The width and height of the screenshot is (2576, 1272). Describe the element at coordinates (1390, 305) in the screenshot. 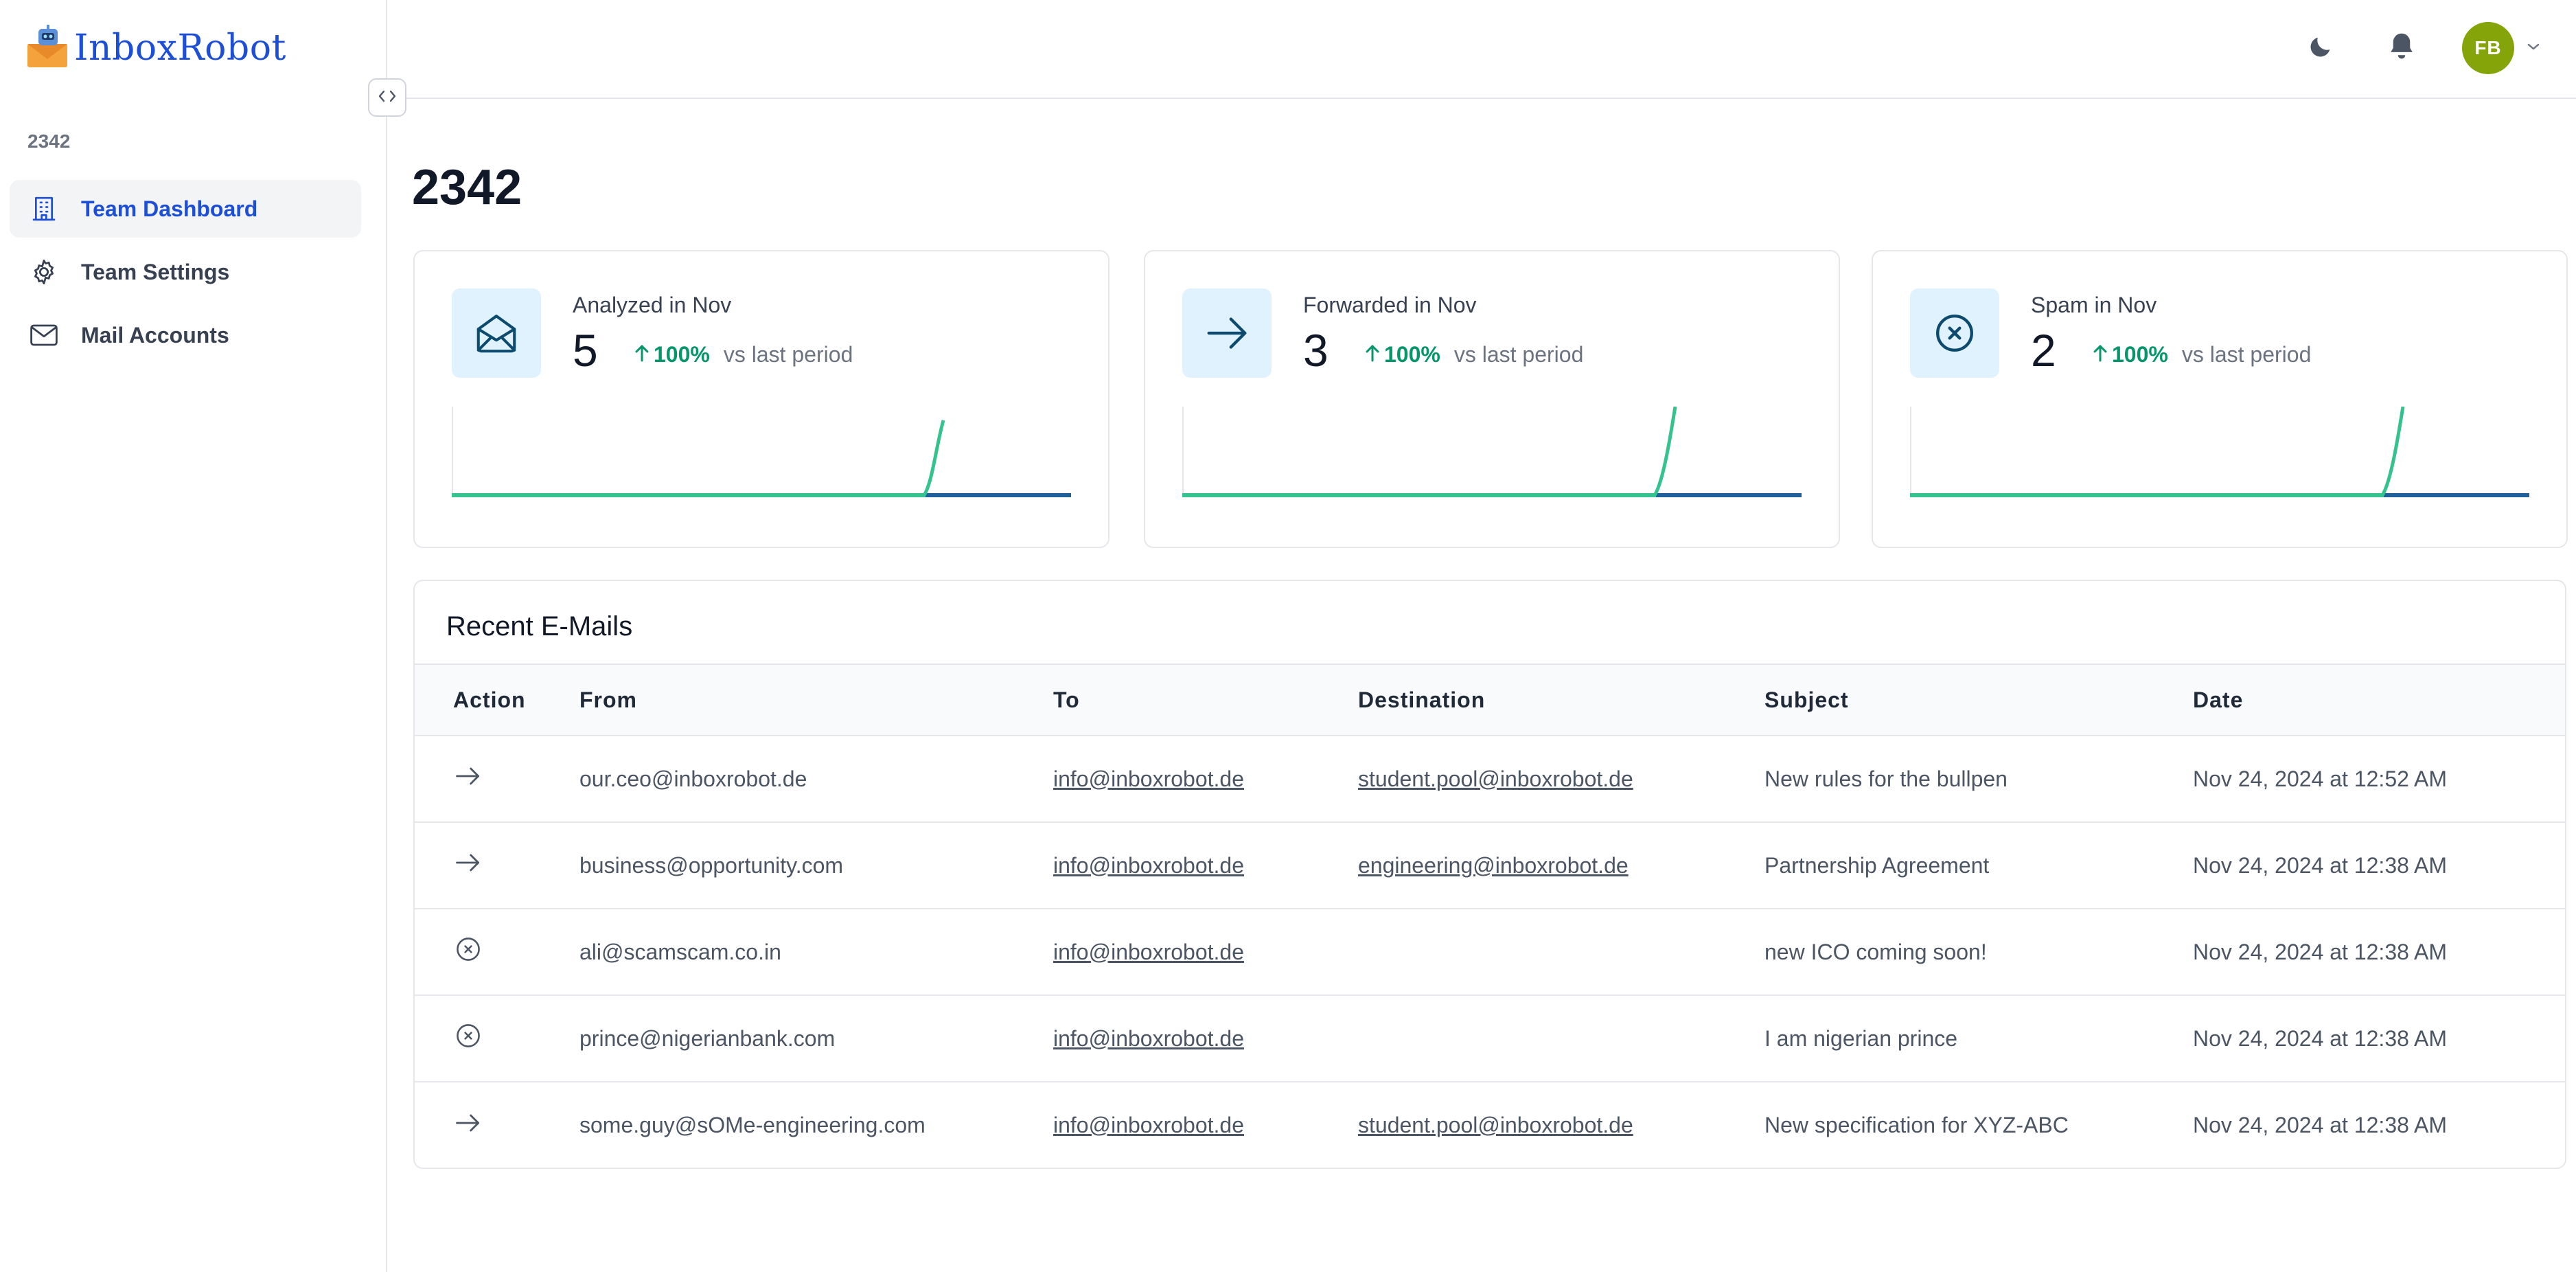

I see `stat-label: Forwarded in Nov` at that location.